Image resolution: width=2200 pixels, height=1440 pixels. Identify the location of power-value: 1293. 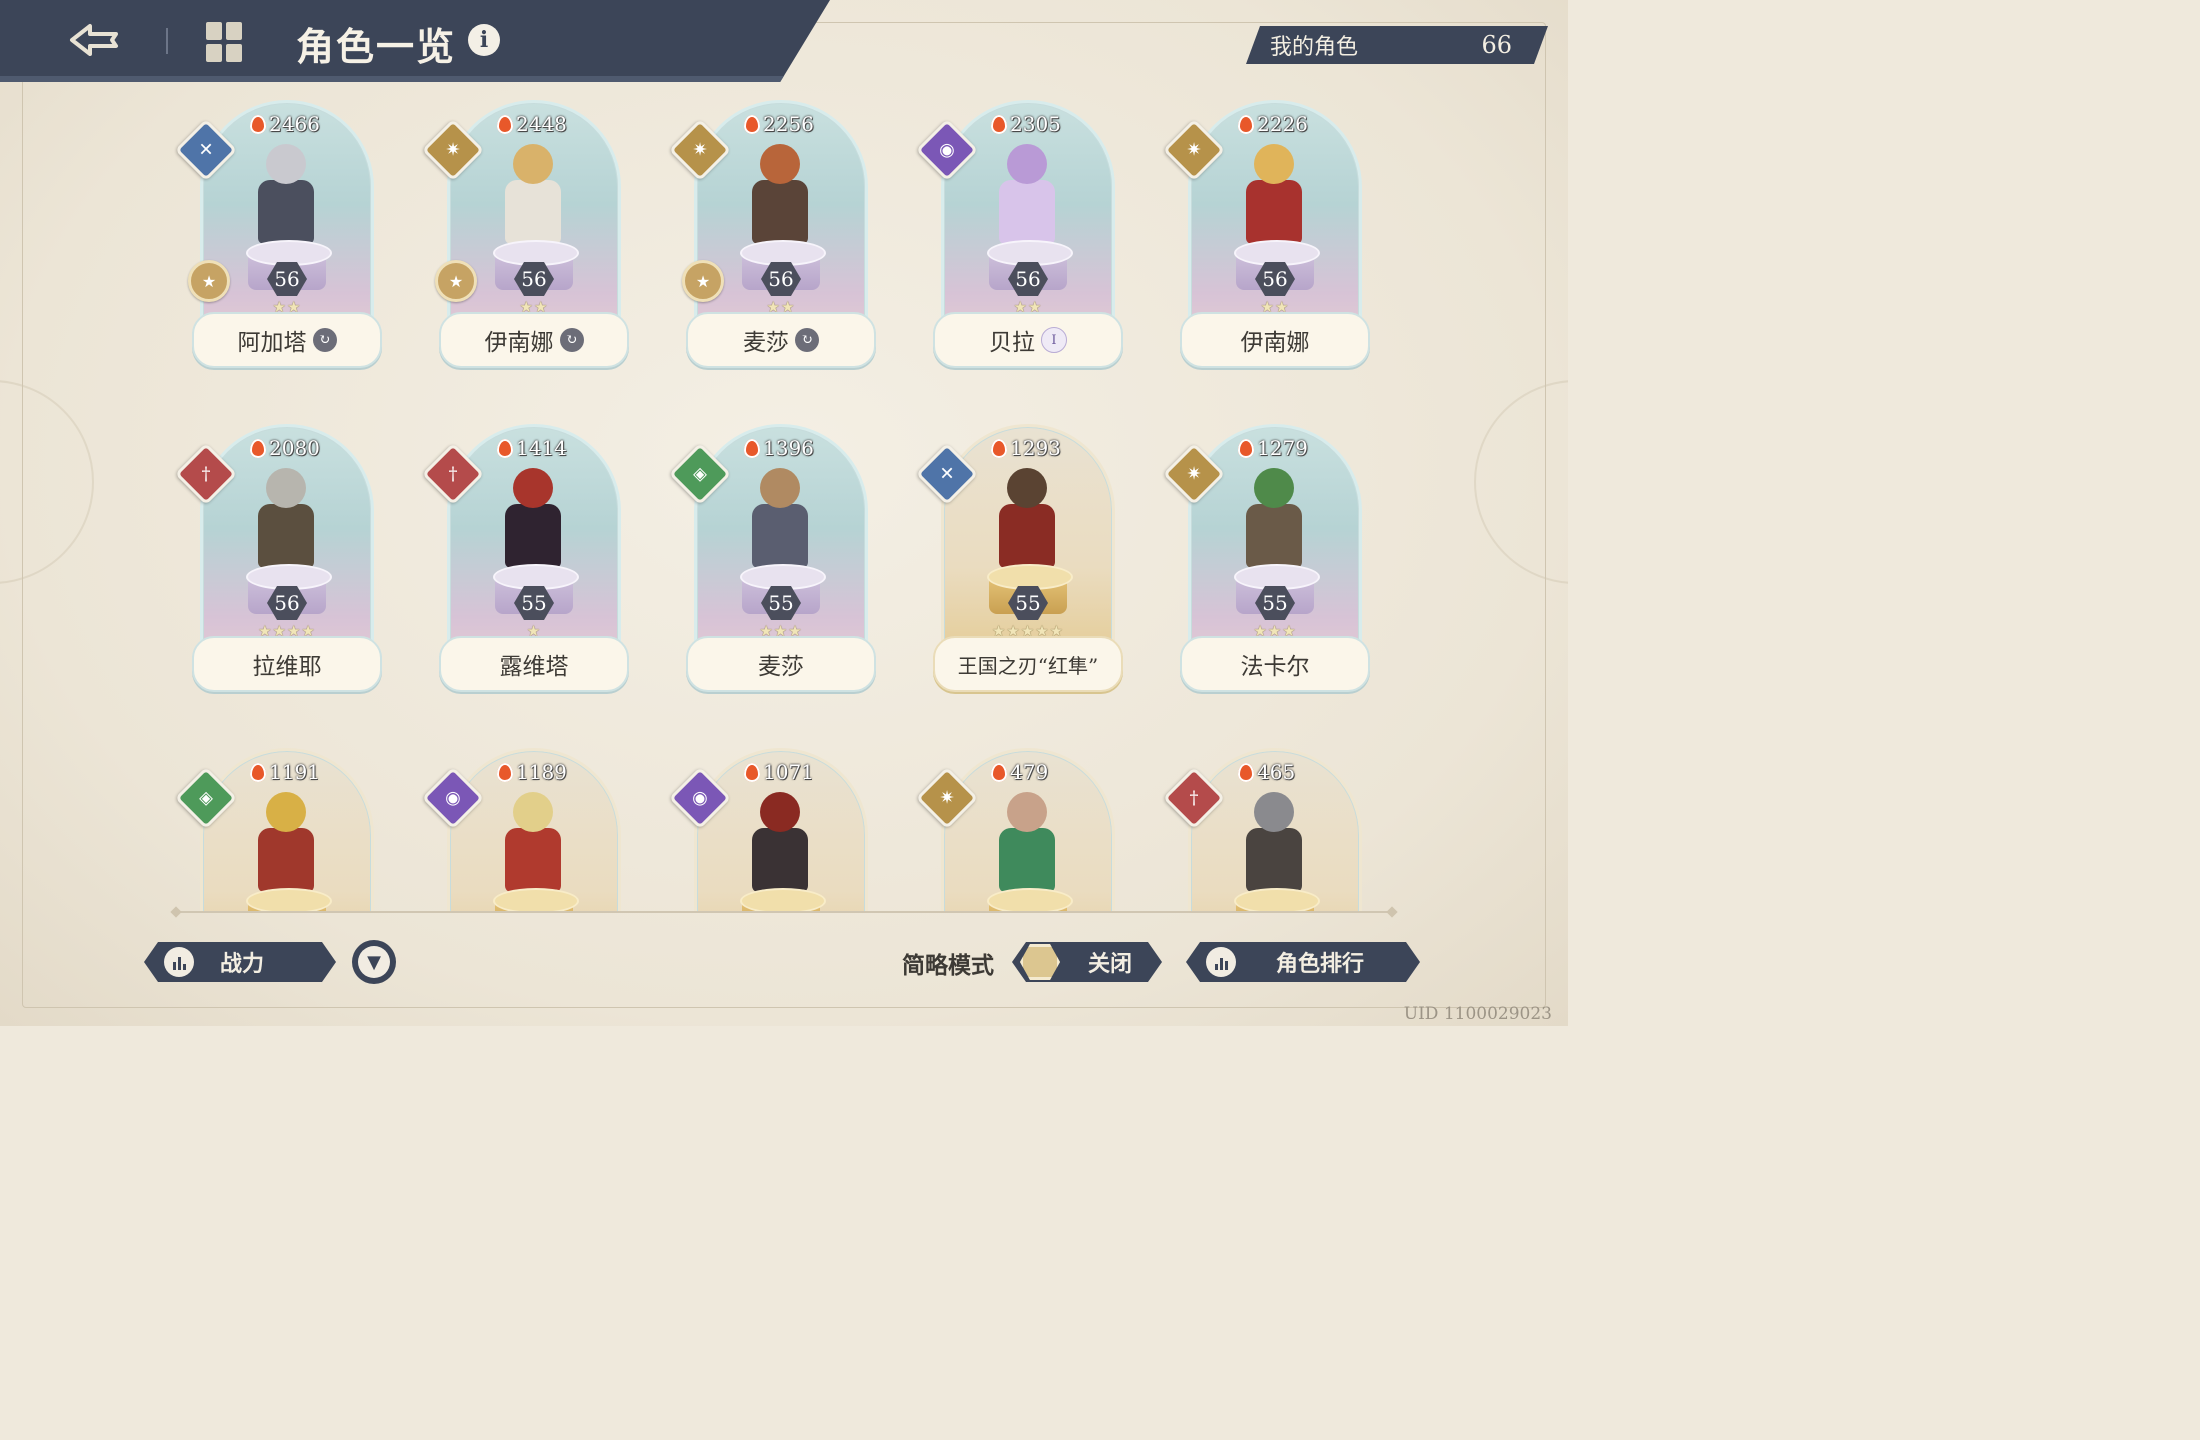
(1026, 448).